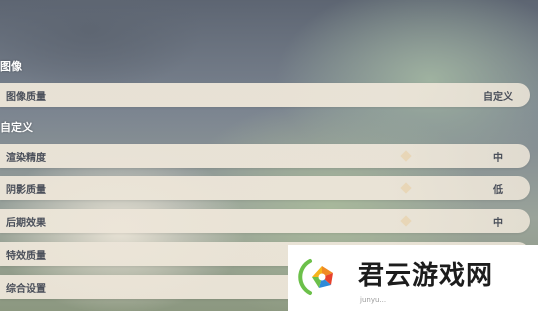  What do you see at coordinates (426, 276) in the screenshot?
I see `watermark-brand-text: 君云游戏网` at bounding box center [426, 276].